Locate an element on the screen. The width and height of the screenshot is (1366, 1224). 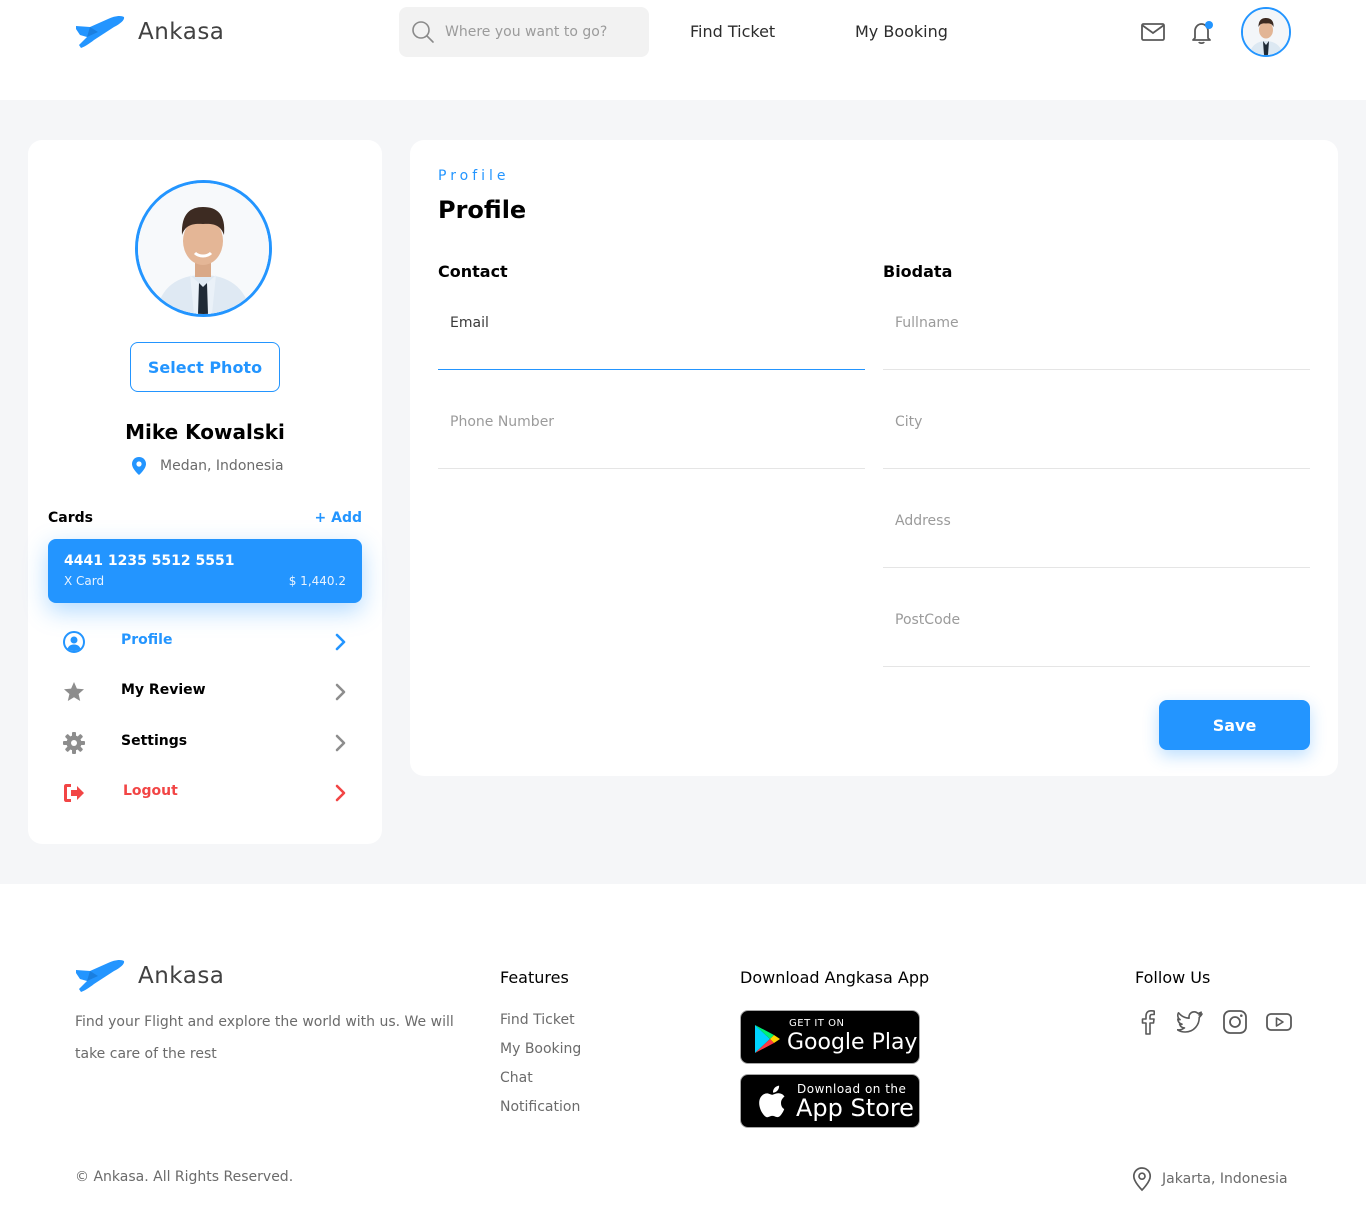
avatar-image is located at coordinates (1266, 32).